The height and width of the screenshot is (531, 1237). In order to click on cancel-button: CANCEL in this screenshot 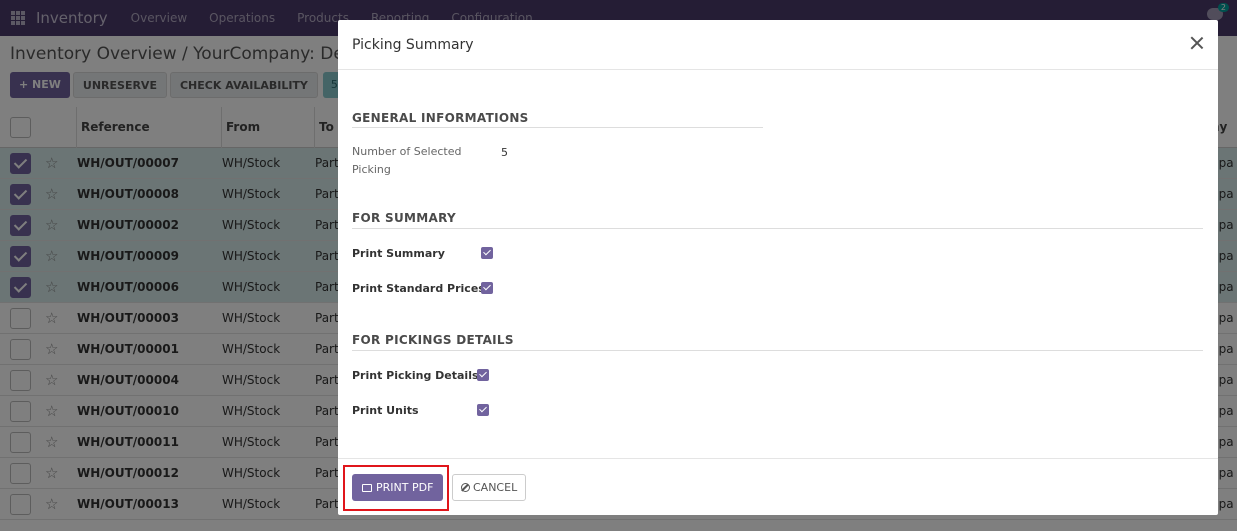, I will do `click(489, 487)`.